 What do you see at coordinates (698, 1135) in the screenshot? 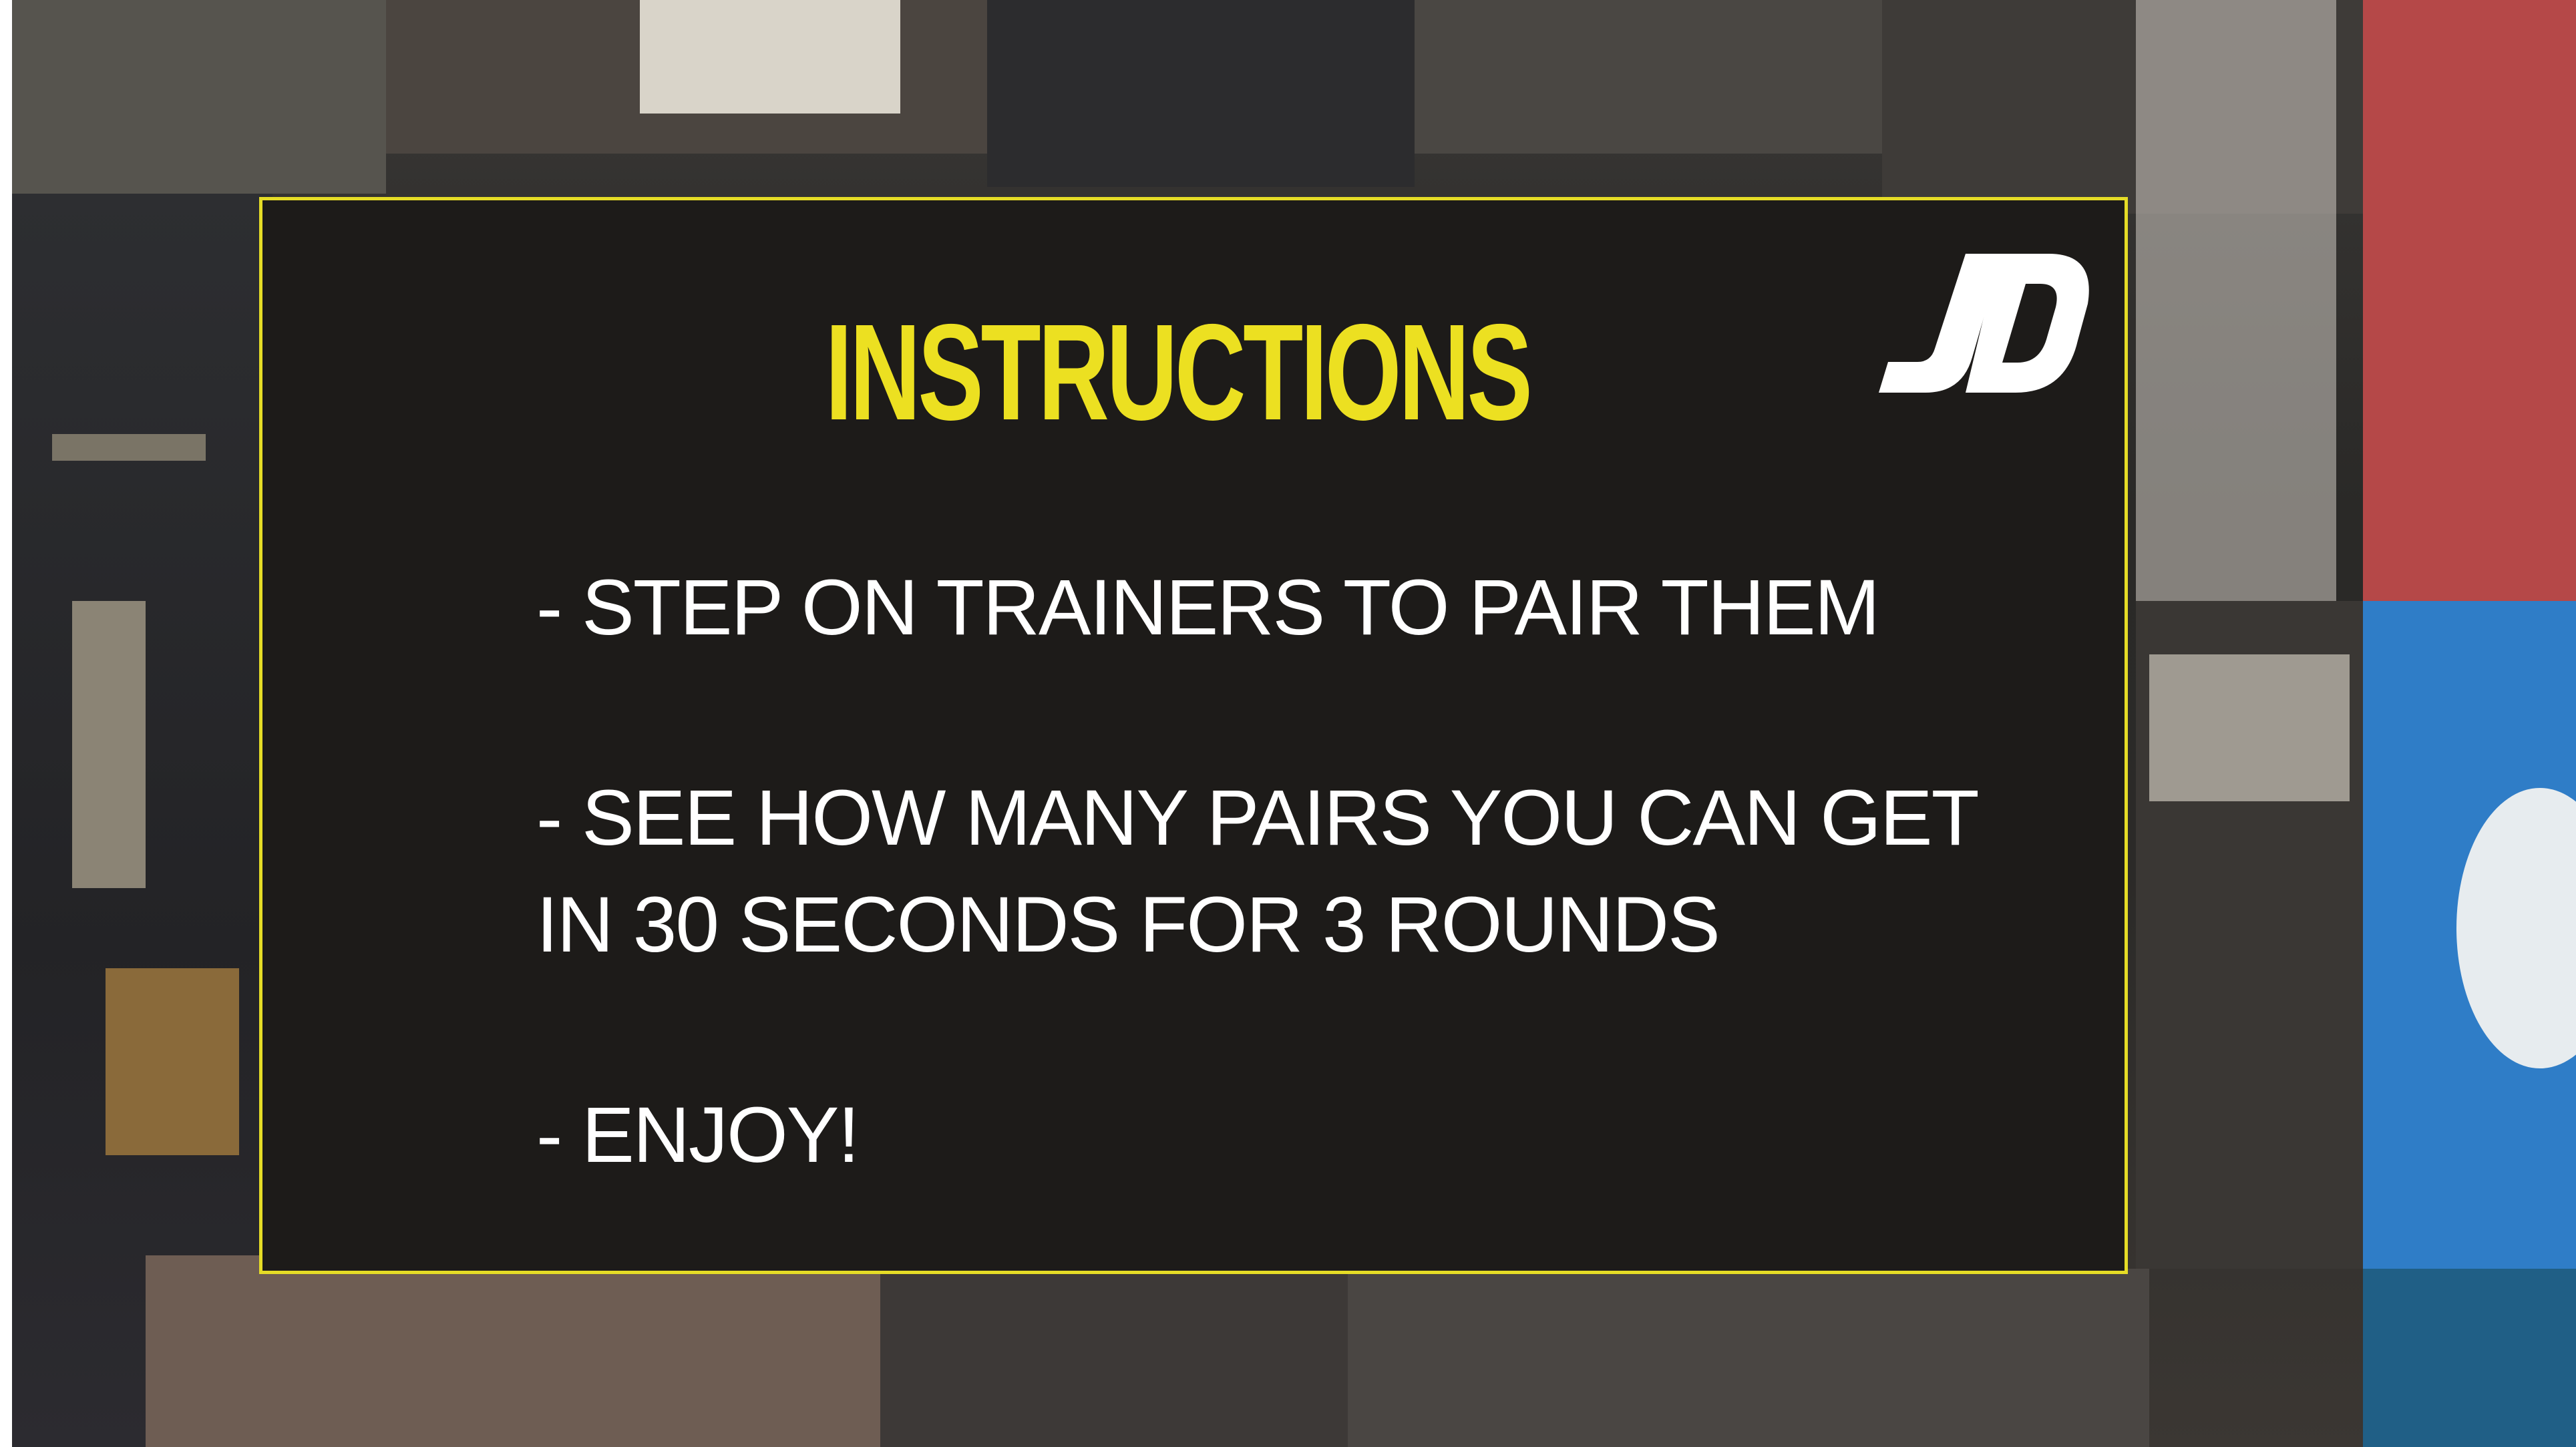
I see `instruction-line-4: - ENJOY!` at bounding box center [698, 1135].